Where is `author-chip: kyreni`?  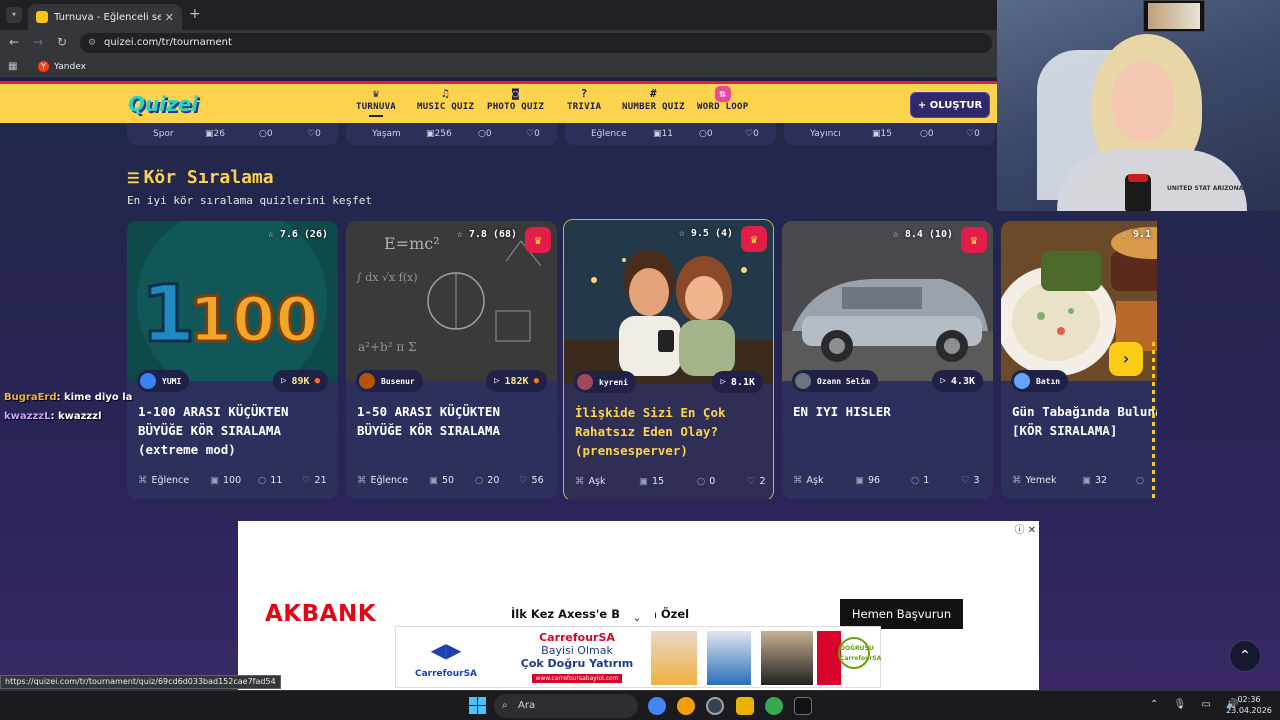 author-chip: kyreni is located at coordinates (605, 382).